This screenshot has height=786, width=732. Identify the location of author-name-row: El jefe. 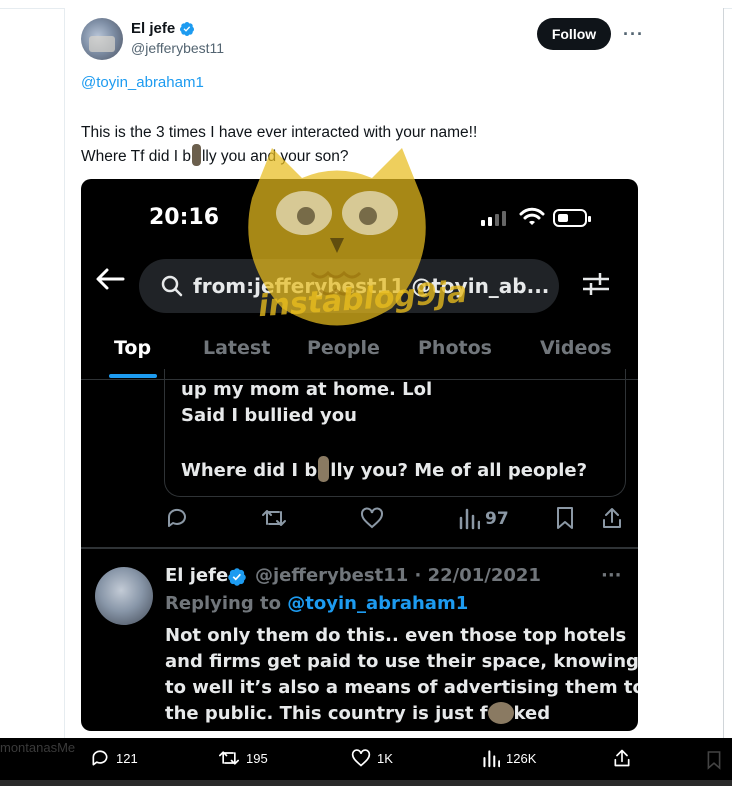
(163, 28).